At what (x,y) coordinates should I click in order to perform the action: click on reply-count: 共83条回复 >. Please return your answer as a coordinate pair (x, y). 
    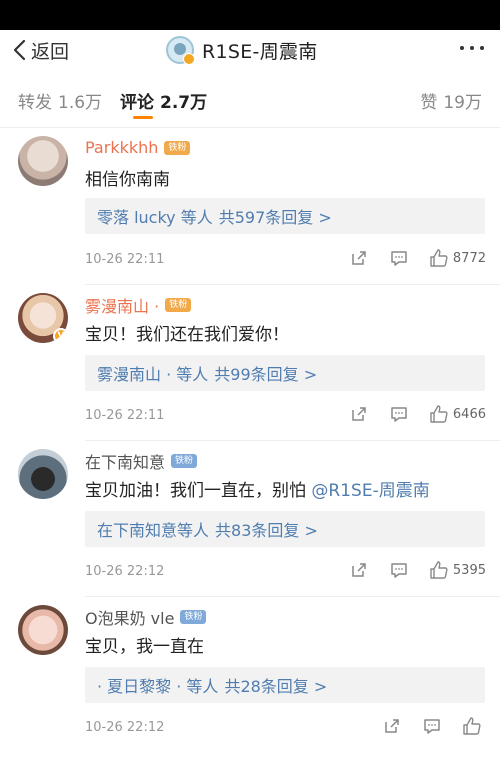
    Looking at the image, I should click on (266, 530).